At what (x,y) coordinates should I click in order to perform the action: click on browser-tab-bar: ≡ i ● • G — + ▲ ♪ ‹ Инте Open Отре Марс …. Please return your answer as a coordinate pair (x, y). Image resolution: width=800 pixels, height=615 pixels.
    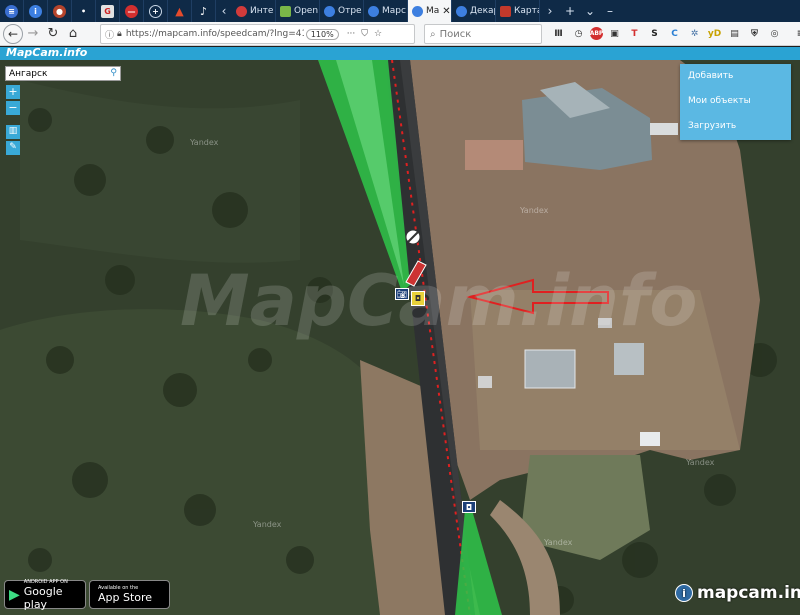
    Looking at the image, I should click on (400, 11).